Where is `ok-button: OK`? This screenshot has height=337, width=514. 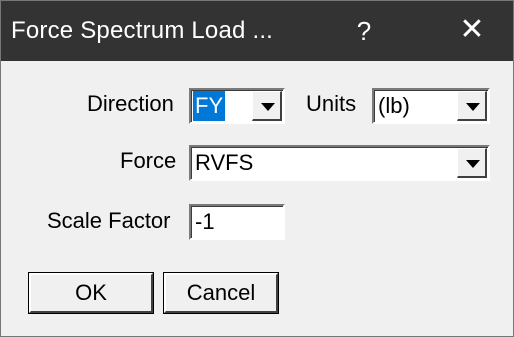
ok-button: OK is located at coordinates (91, 293).